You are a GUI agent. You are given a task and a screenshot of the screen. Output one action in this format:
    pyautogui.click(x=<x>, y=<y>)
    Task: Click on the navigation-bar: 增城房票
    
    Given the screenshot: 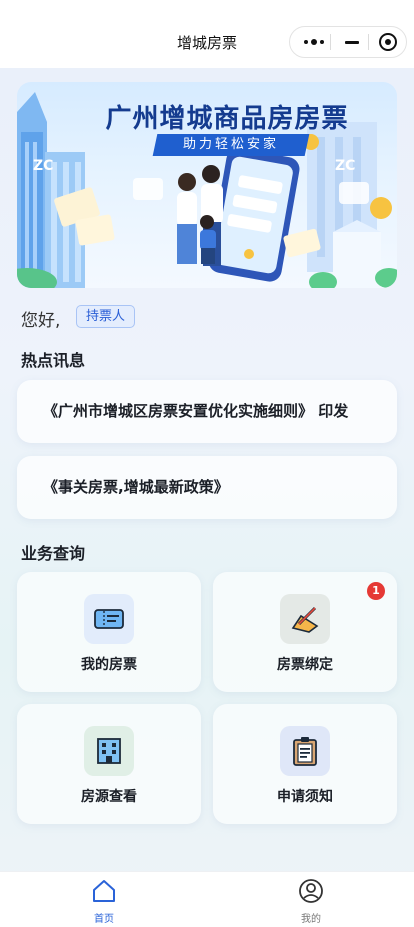 What is the action you would take?
    pyautogui.click(x=207, y=34)
    